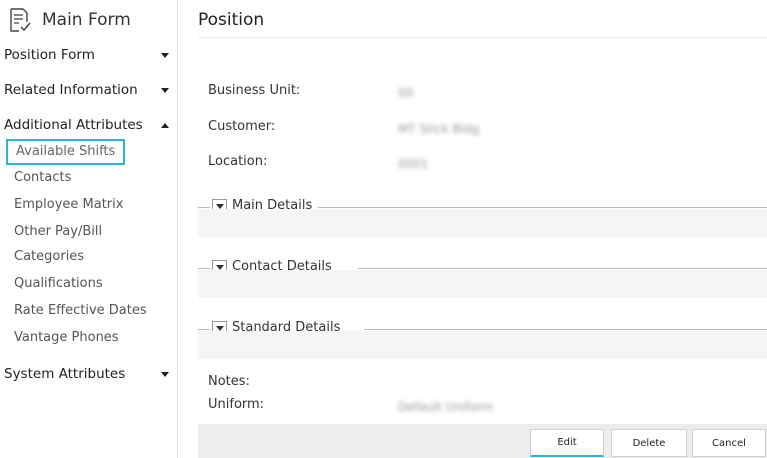 The image size is (767, 458). Describe the element at coordinates (165, 125) in the screenshot. I see `chevron-up-icon` at that location.